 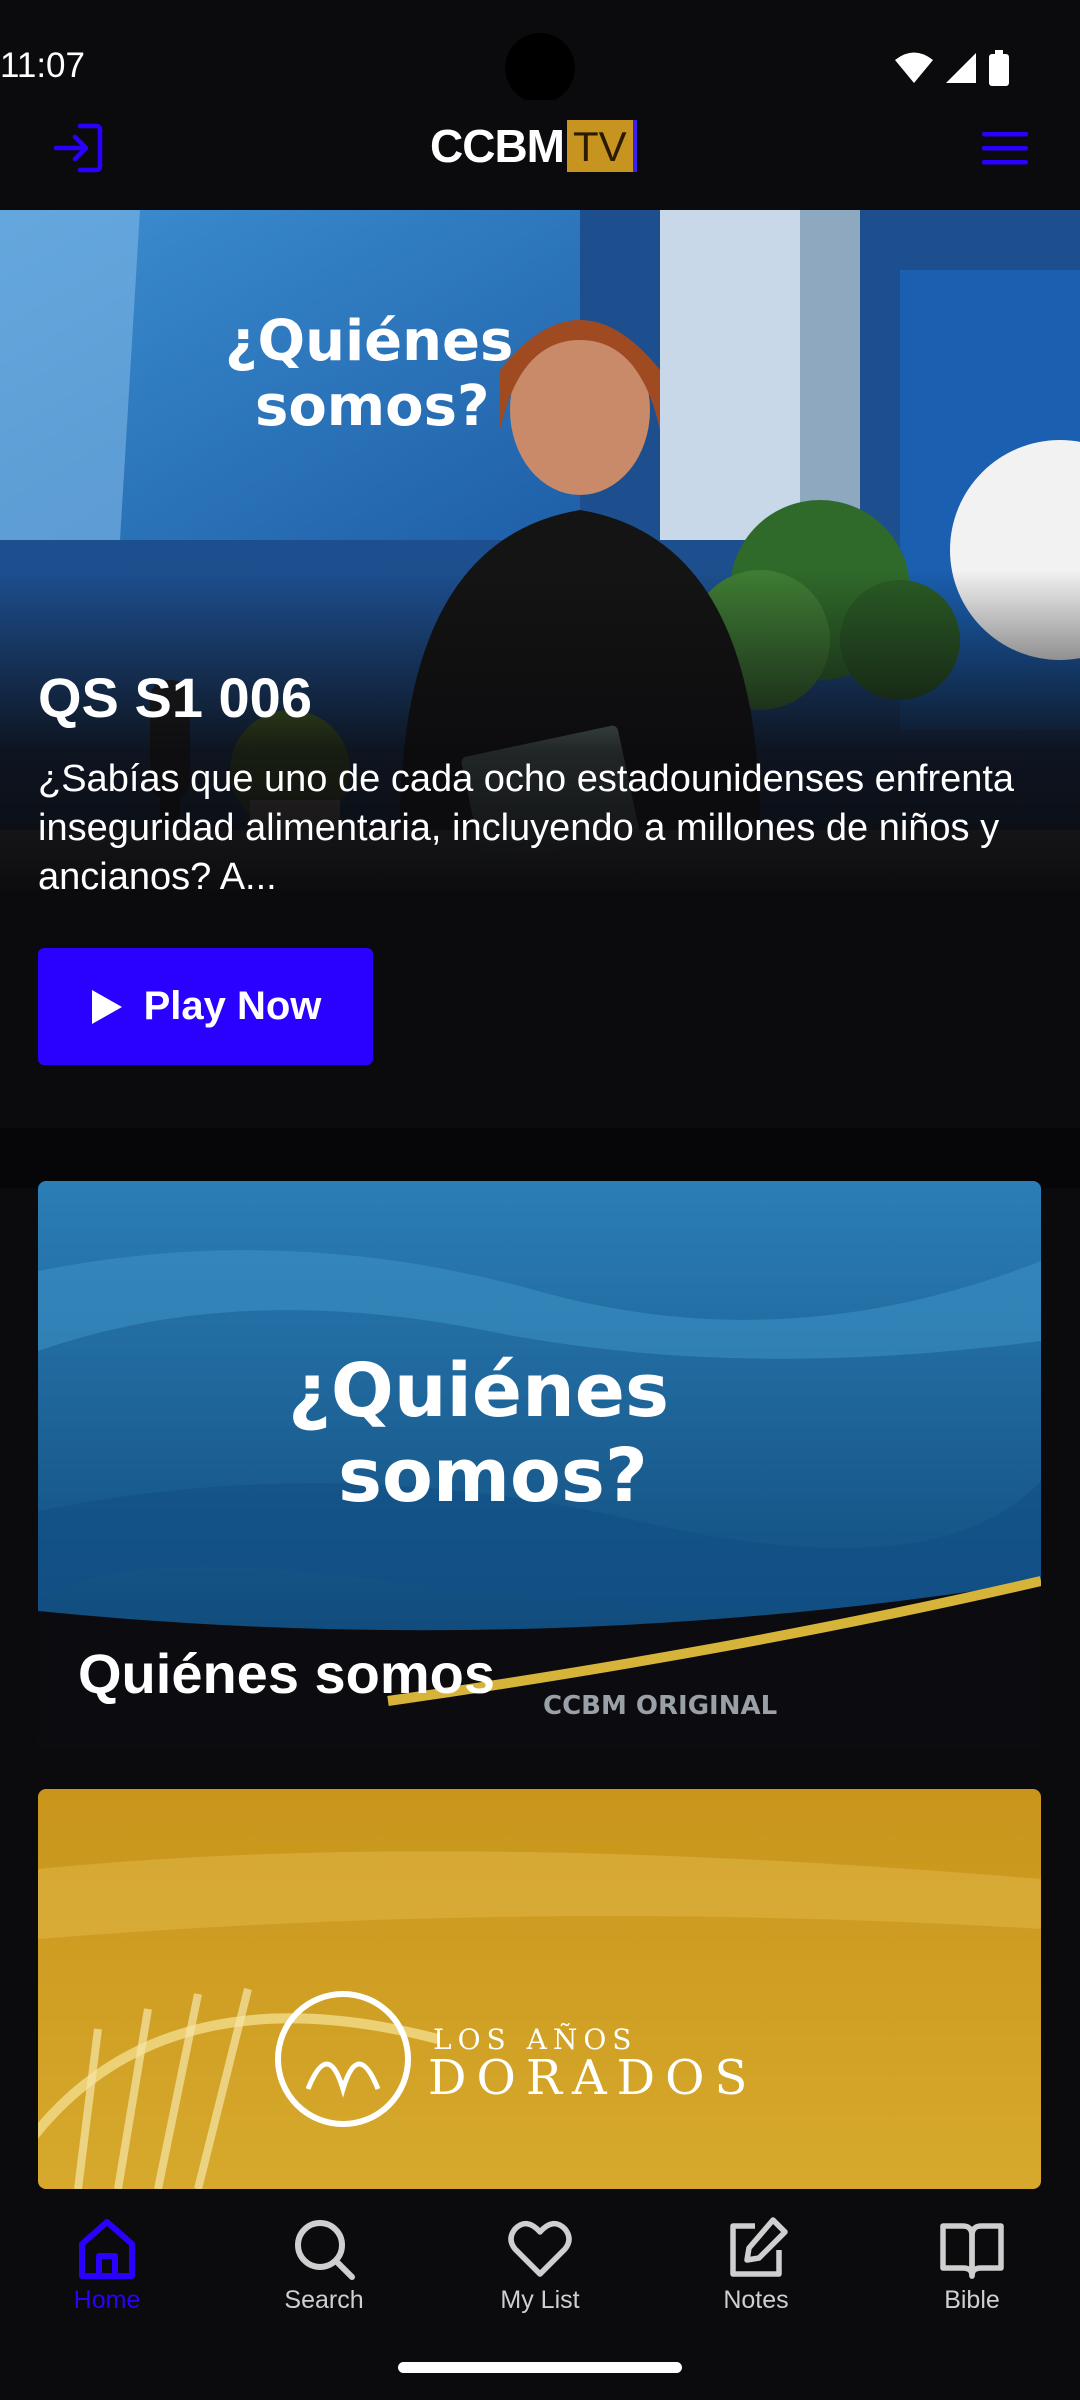 What do you see at coordinates (961, 68) in the screenshot?
I see `signal-icon` at bounding box center [961, 68].